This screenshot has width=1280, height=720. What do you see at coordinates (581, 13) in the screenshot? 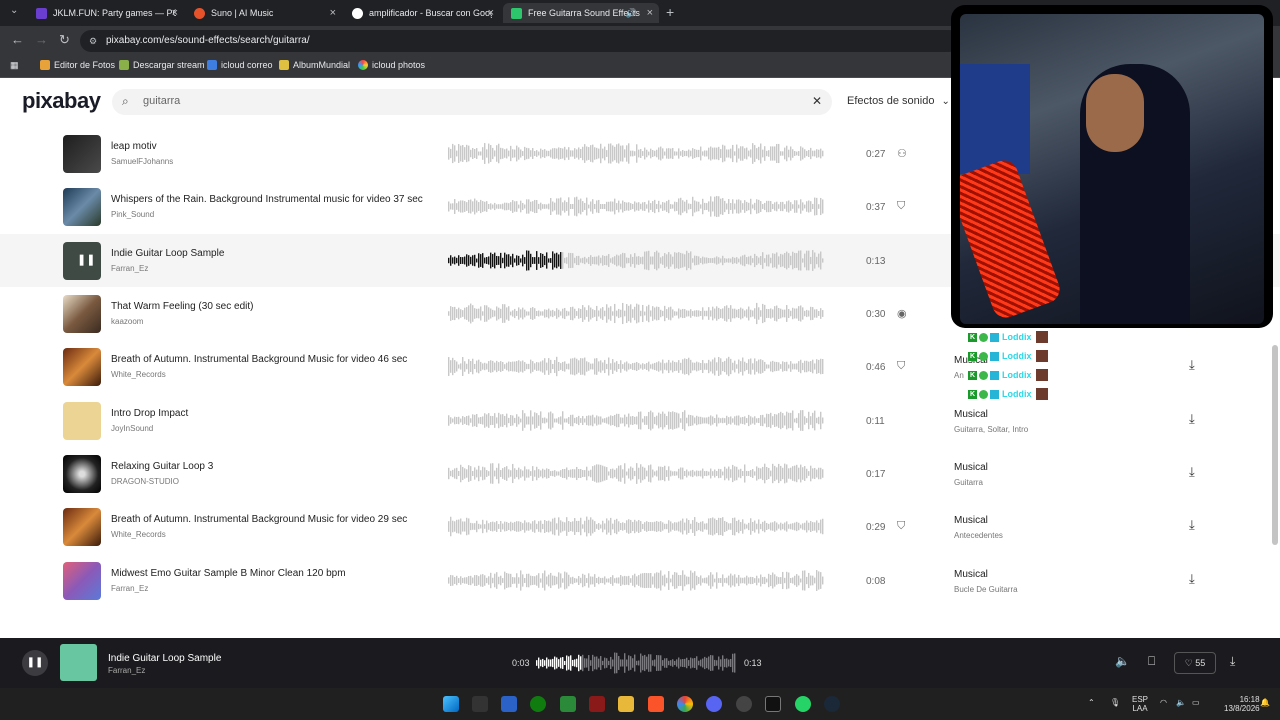
I see `tab-pixabay: Free Guitarra Sound Effects 🔊 ×` at bounding box center [581, 13].